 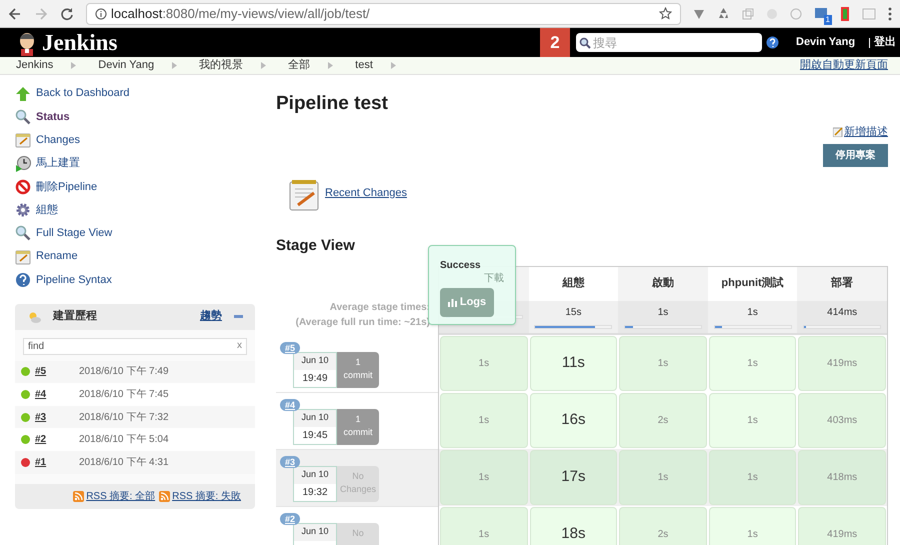 What do you see at coordinates (23, 164) in the screenshot?
I see `clock-icon` at bounding box center [23, 164].